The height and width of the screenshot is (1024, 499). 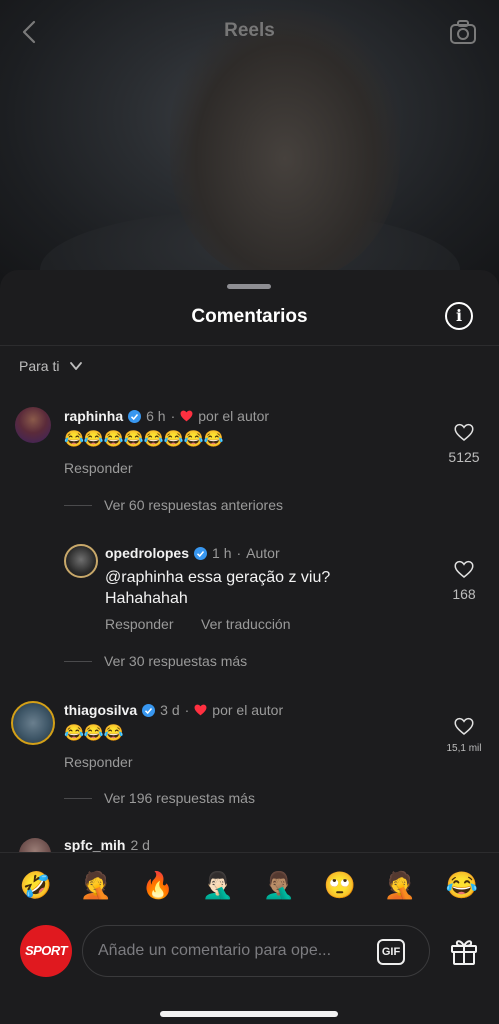 I want to click on like-button: 15,1 mil, so click(x=464, y=735).